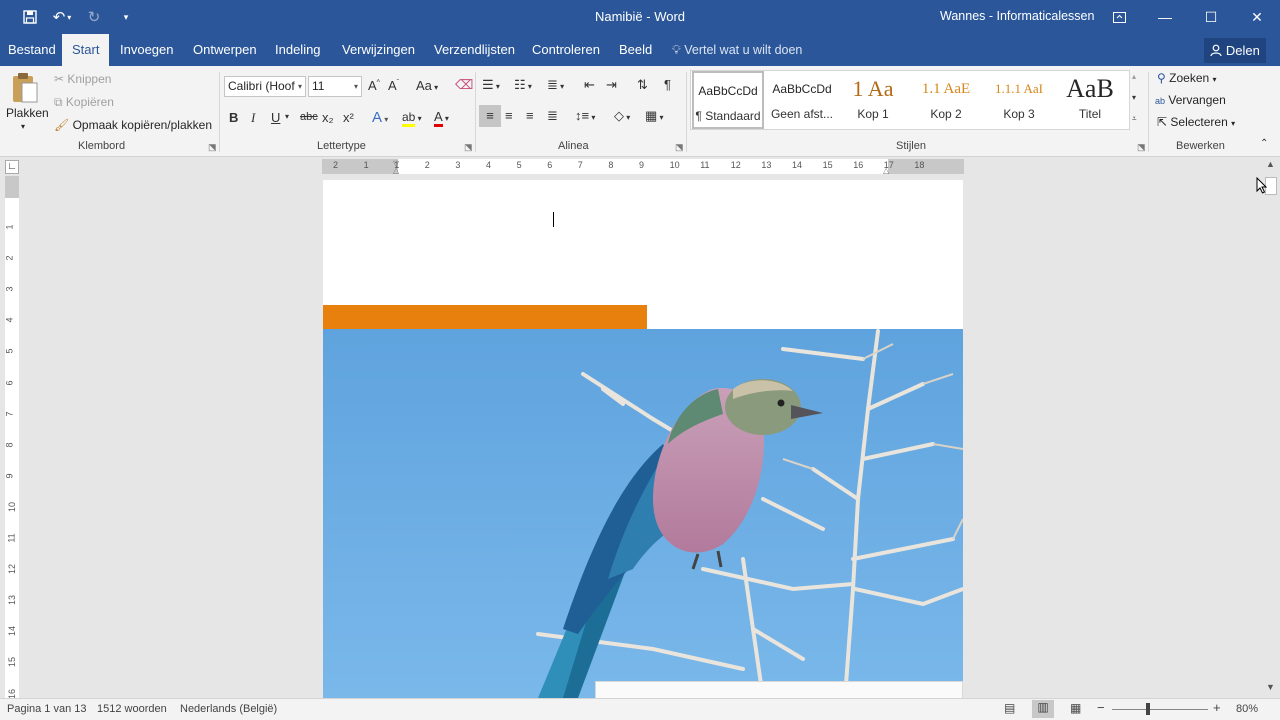 The width and height of the screenshot is (1280, 720). Describe the element at coordinates (12, 569) in the screenshot. I see `ruler-tick-label: 12` at that location.